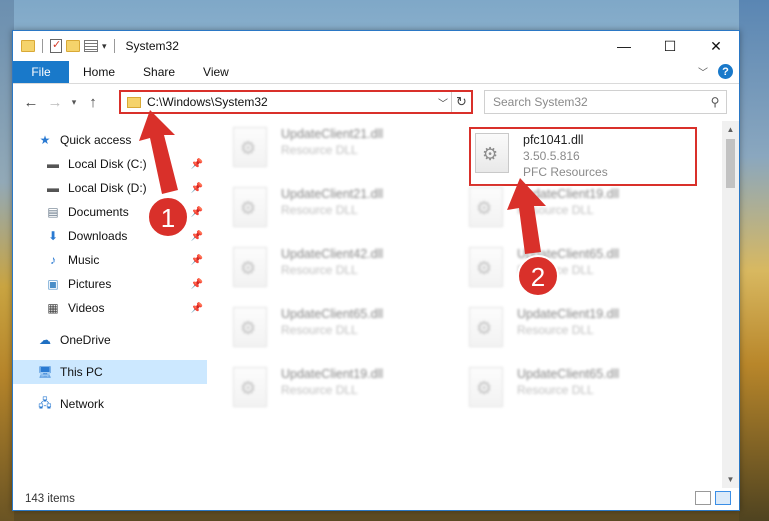 This screenshot has height=521, width=769. Describe the element at coordinates (98, 236) in the screenshot. I see `sidebar-item-label: Downloads` at that location.